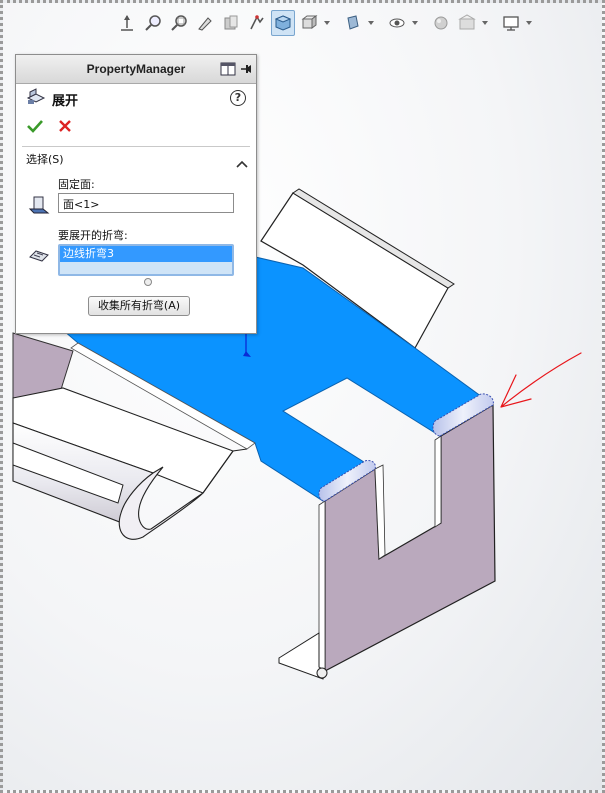 The height and width of the screenshot is (793, 605). I want to click on collapse-chevron-icon, so click(242, 162).